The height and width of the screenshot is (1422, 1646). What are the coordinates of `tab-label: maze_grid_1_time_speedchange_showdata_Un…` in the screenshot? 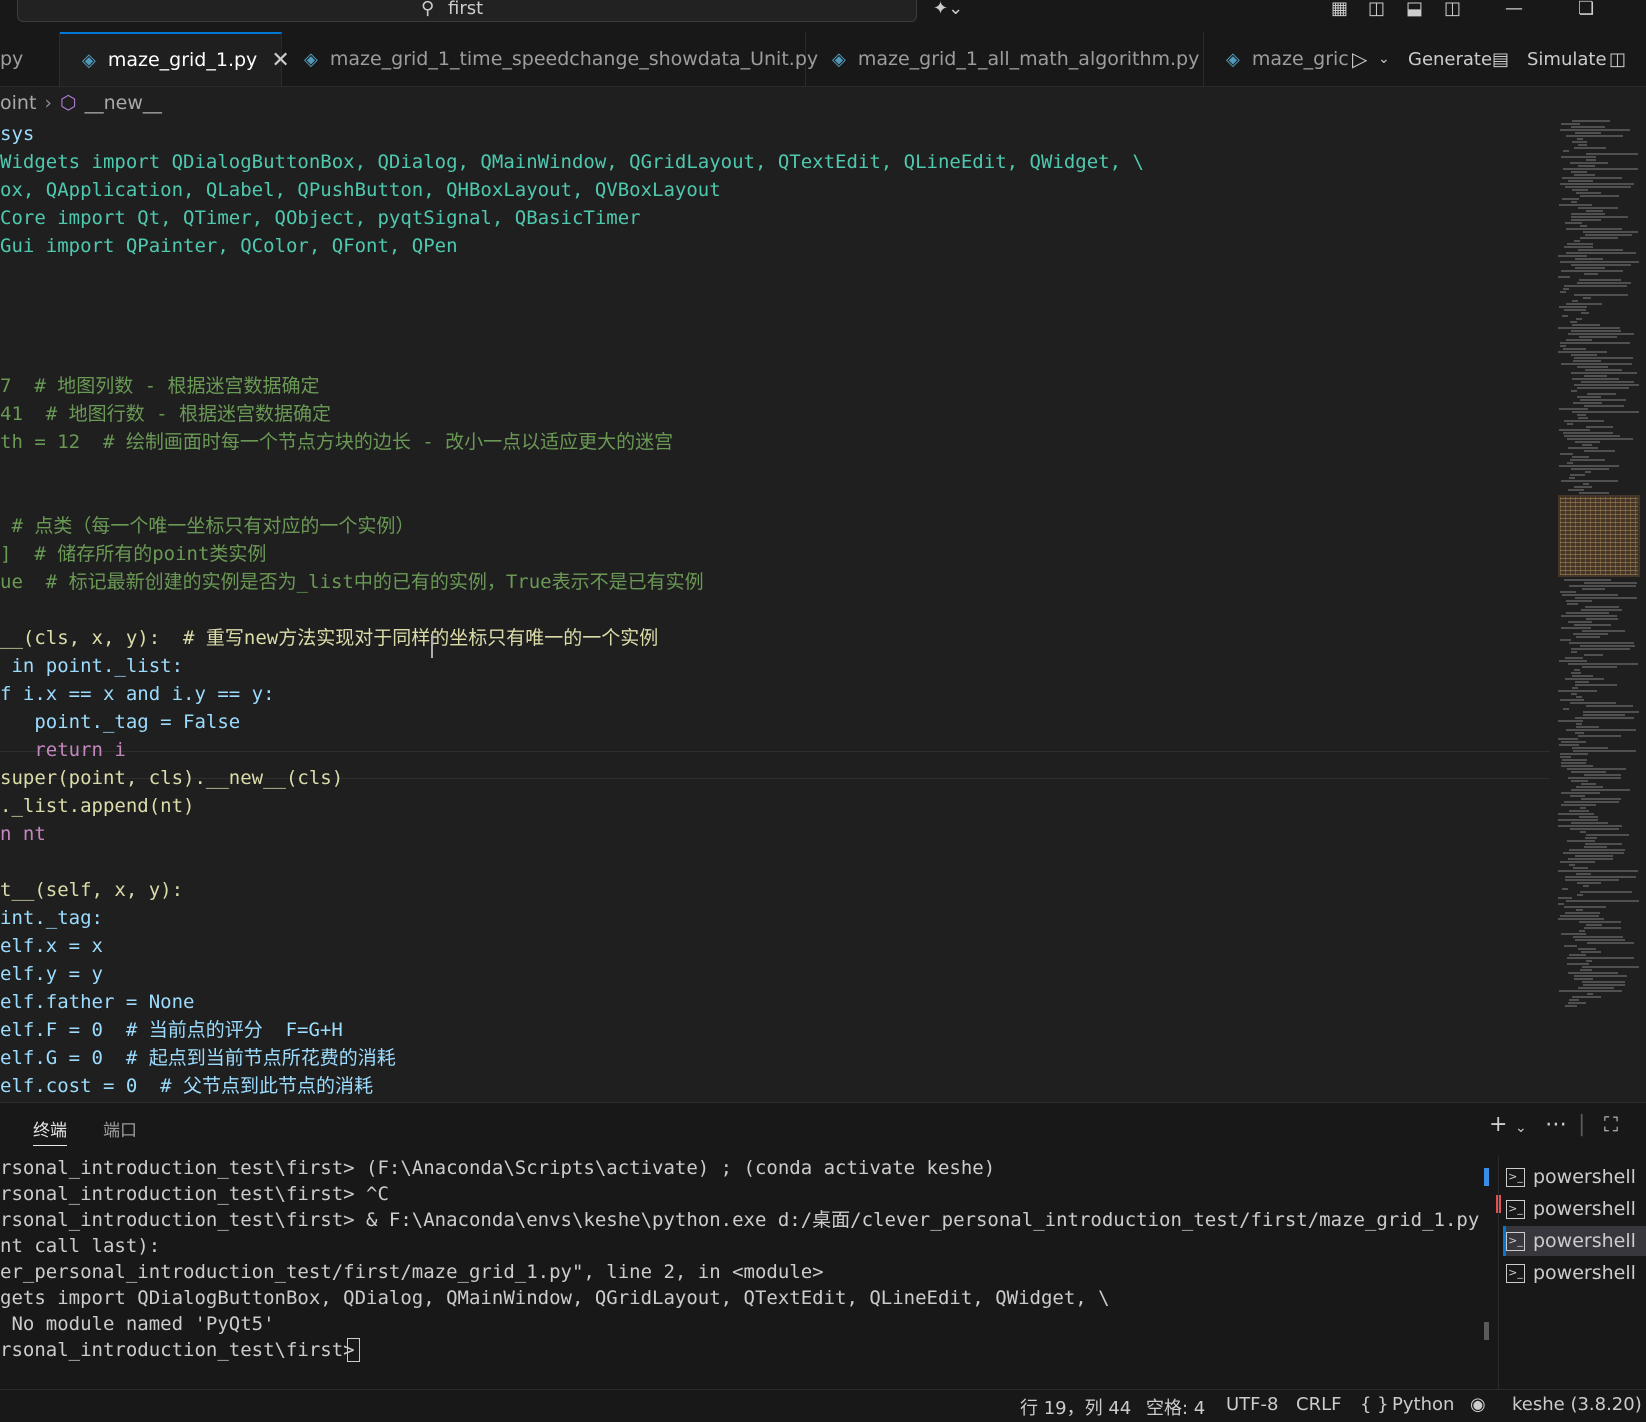 It's located at (574, 59).